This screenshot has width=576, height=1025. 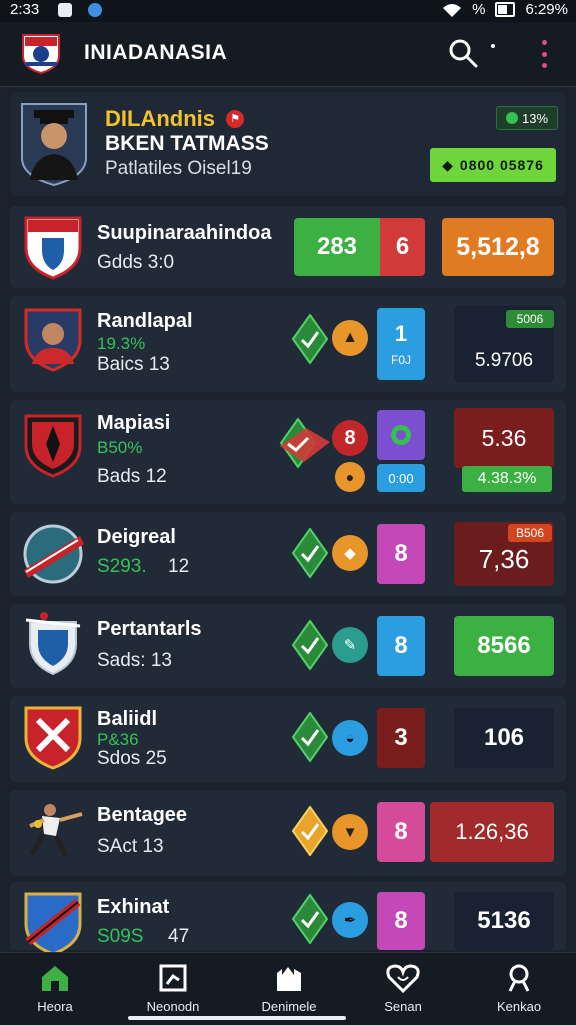 I want to click on stat-tile: 3, so click(x=401, y=738).